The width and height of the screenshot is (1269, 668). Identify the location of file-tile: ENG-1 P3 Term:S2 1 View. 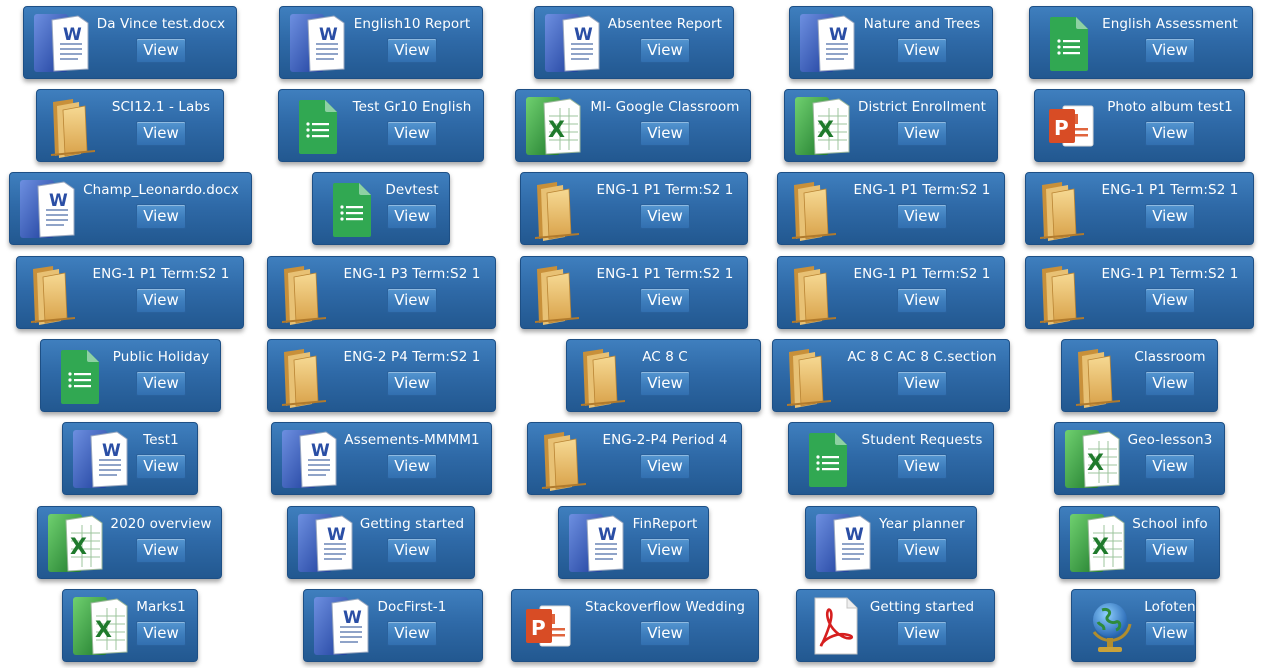
(381, 292).